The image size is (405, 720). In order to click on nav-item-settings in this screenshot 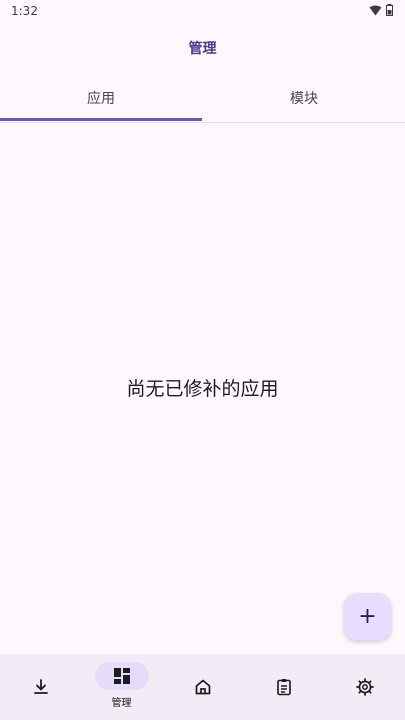, I will do `click(364, 687)`.